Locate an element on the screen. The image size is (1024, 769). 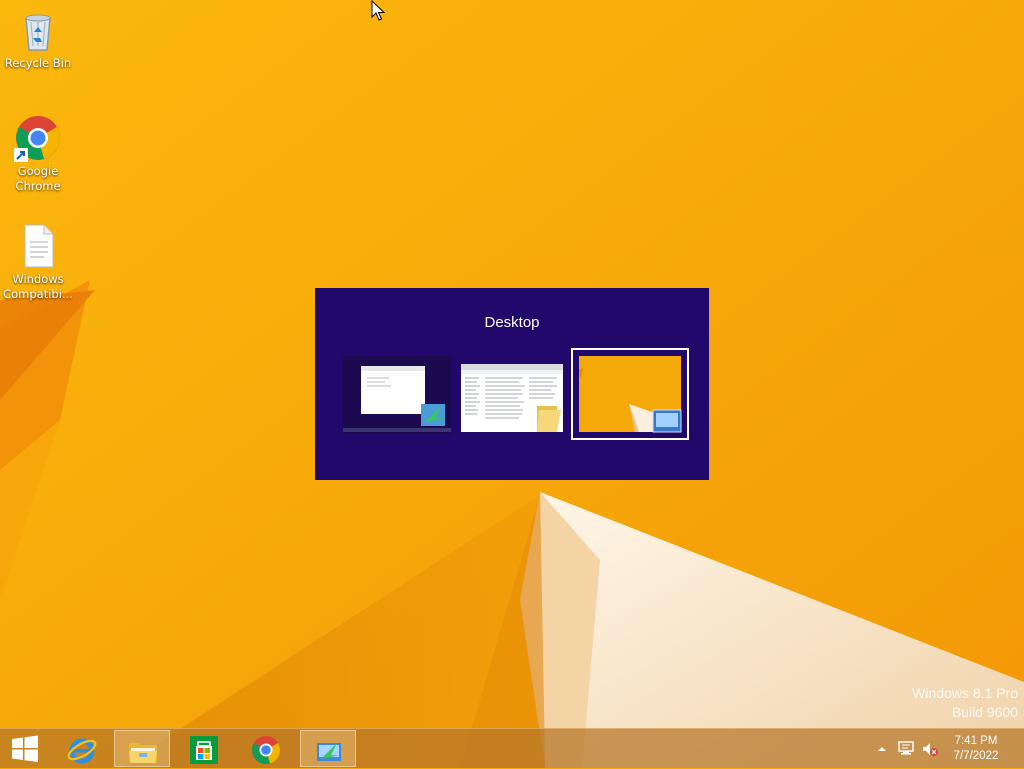
taskbar-chrome is located at coordinates (266, 748).